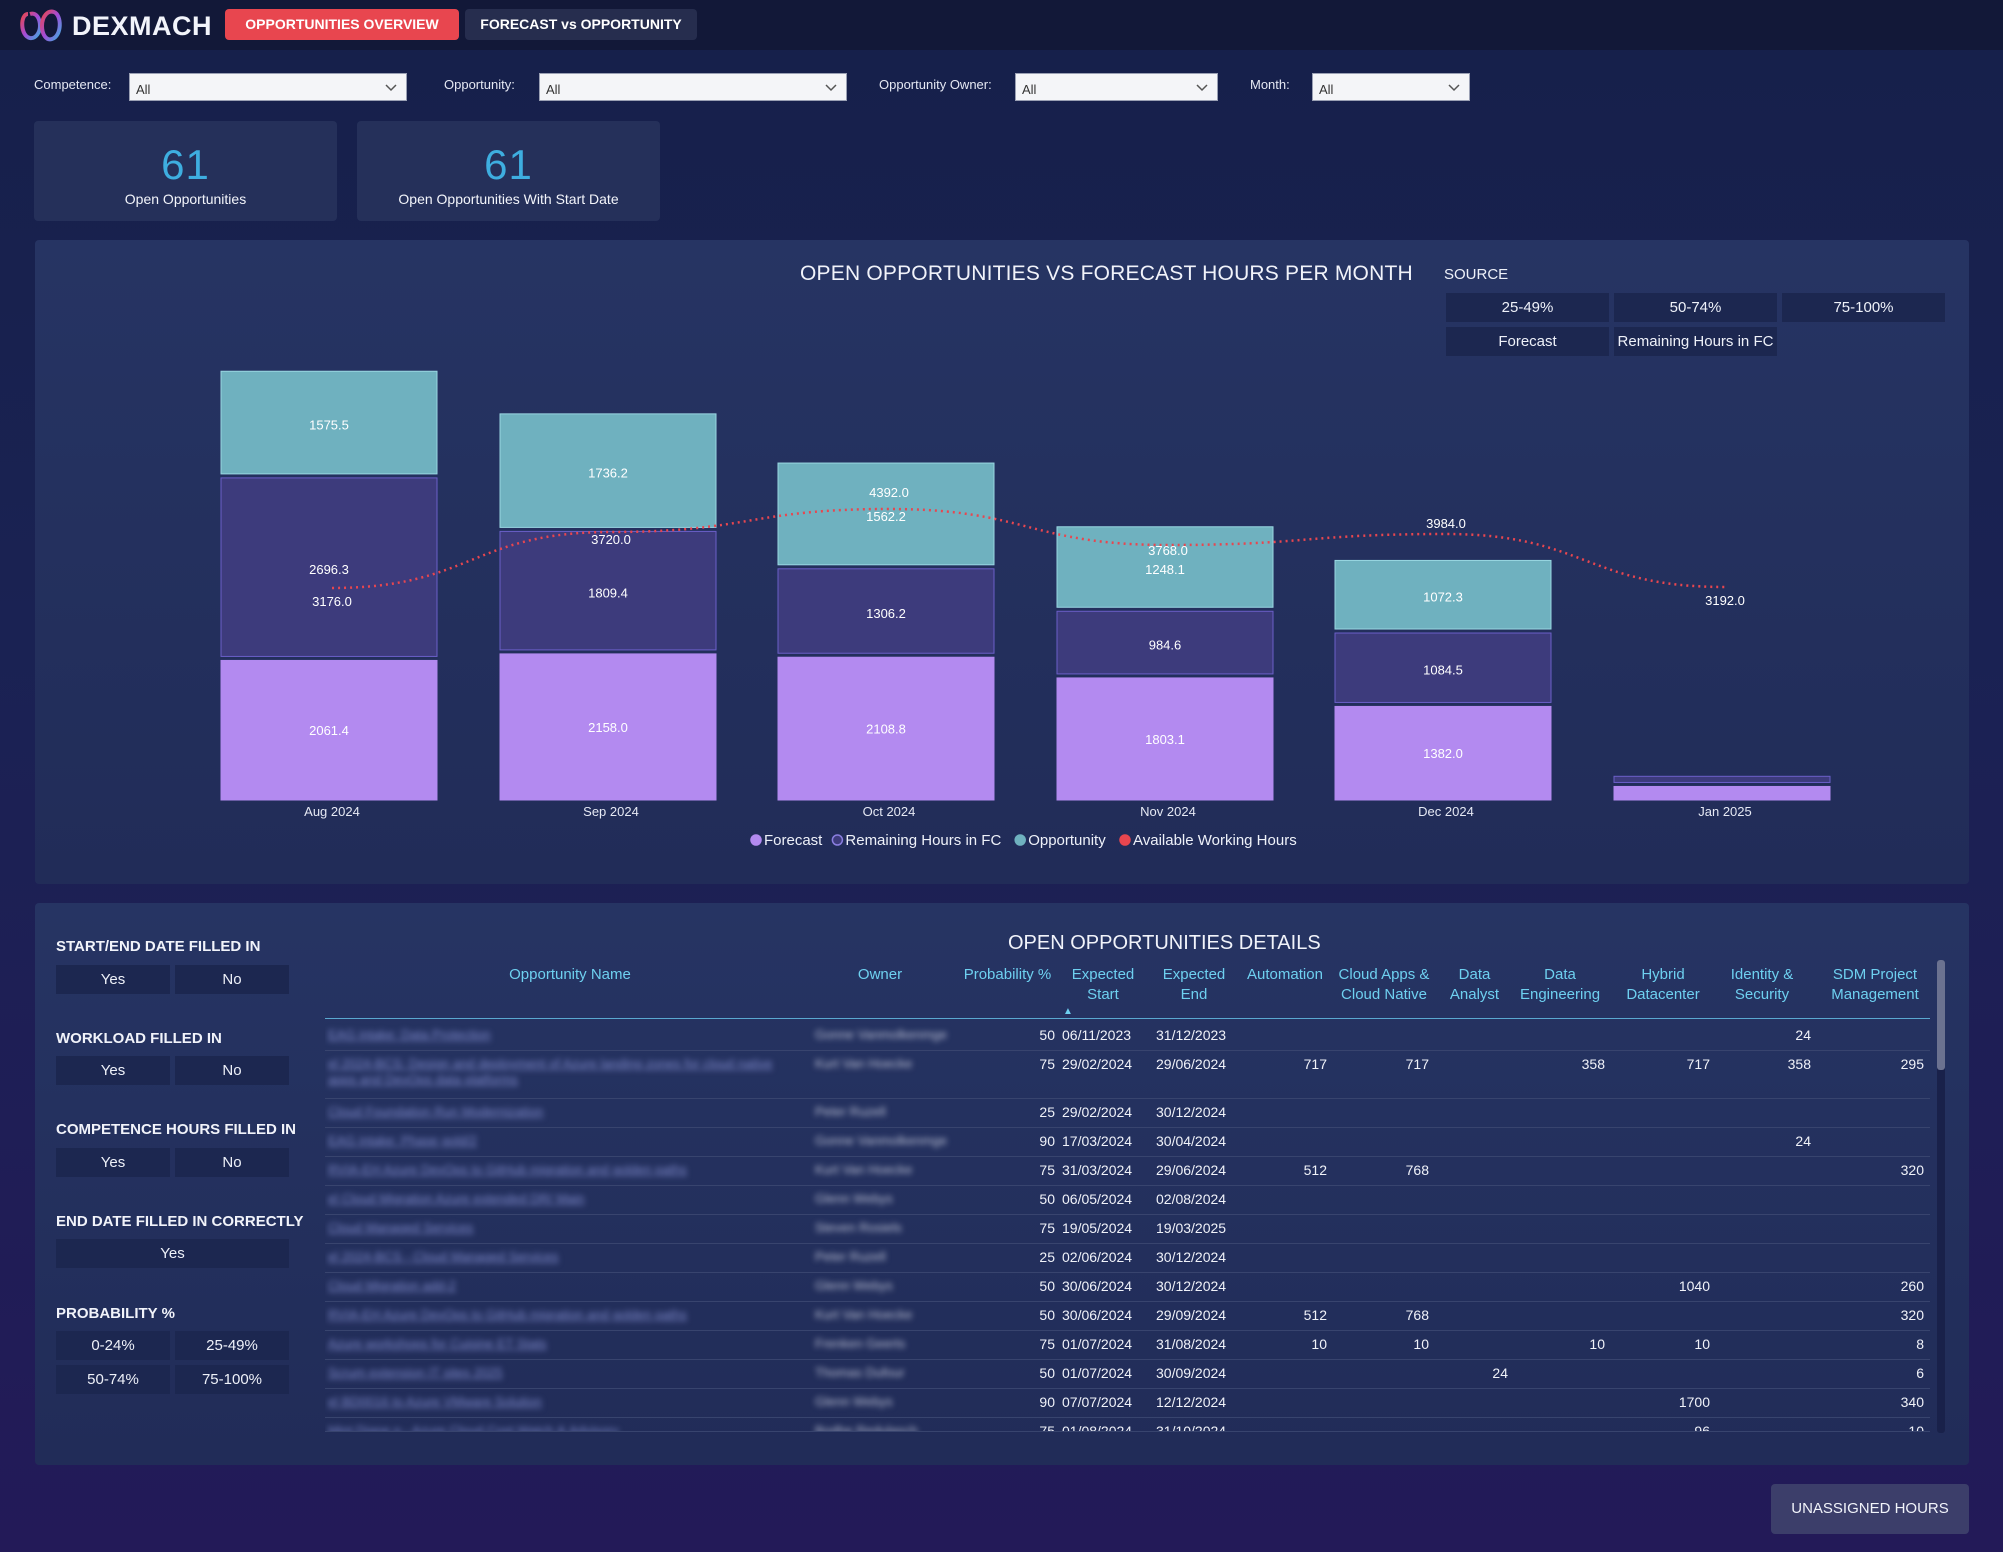 Image resolution: width=2003 pixels, height=1552 pixels. What do you see at coordinates (1319, 1344) in the screenshot?
I see `automation-hours-cell: 10` at bounding box center [1319, 1344].